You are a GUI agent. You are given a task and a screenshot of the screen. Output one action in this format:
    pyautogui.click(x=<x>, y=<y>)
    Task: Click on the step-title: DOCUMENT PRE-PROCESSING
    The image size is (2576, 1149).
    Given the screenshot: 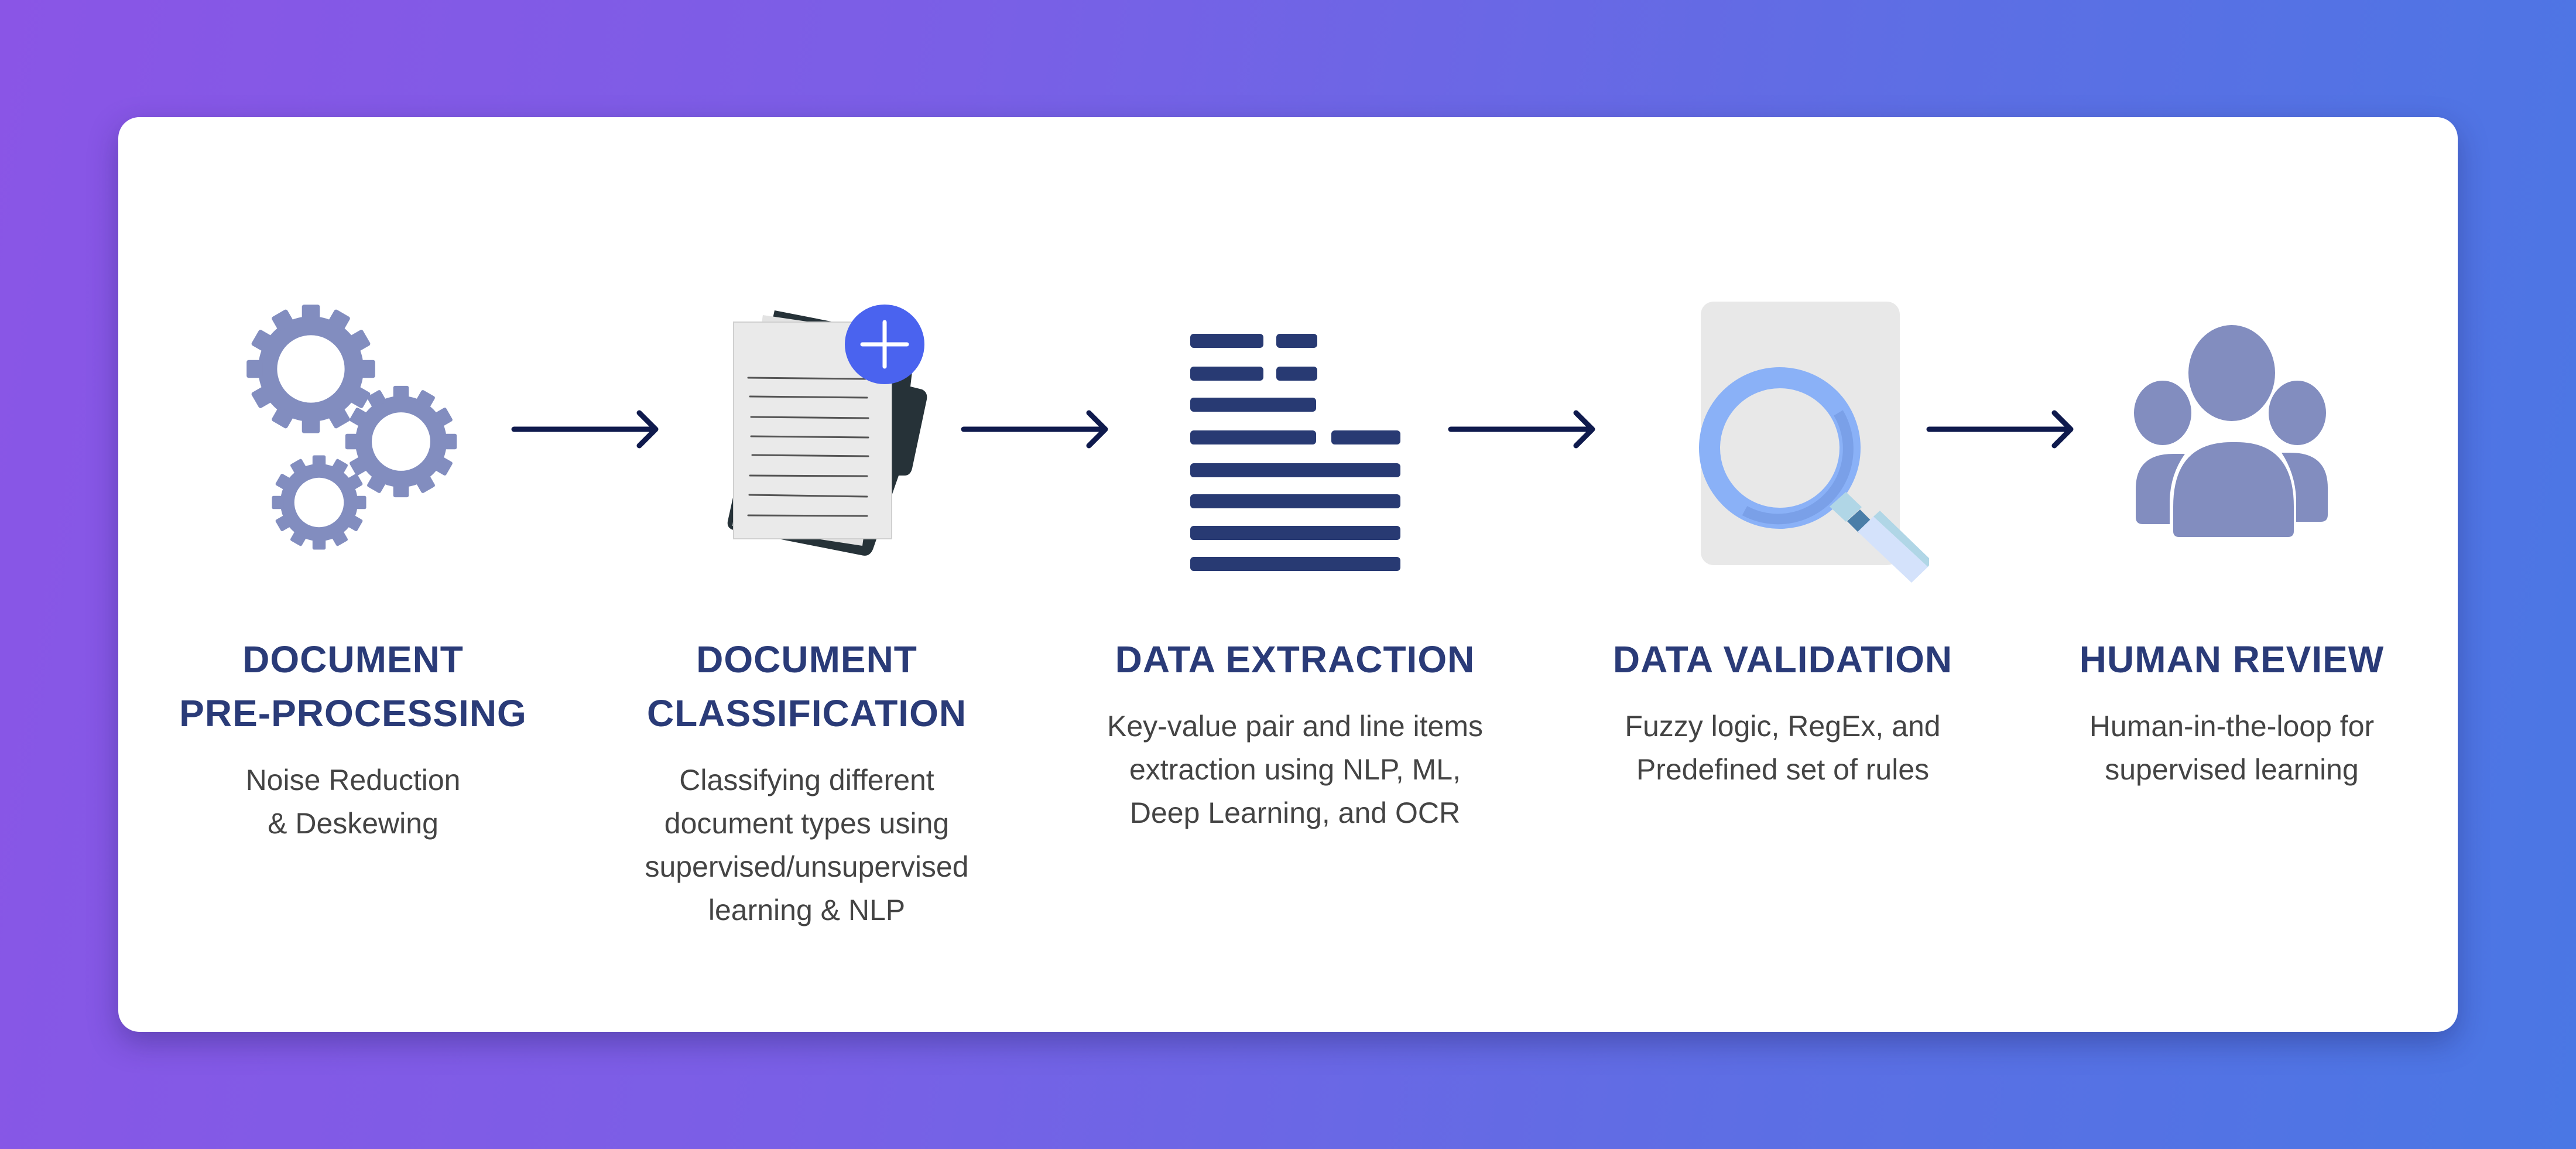 What is the action you would take?
    pyautogui.click(x=353, y=686)
    